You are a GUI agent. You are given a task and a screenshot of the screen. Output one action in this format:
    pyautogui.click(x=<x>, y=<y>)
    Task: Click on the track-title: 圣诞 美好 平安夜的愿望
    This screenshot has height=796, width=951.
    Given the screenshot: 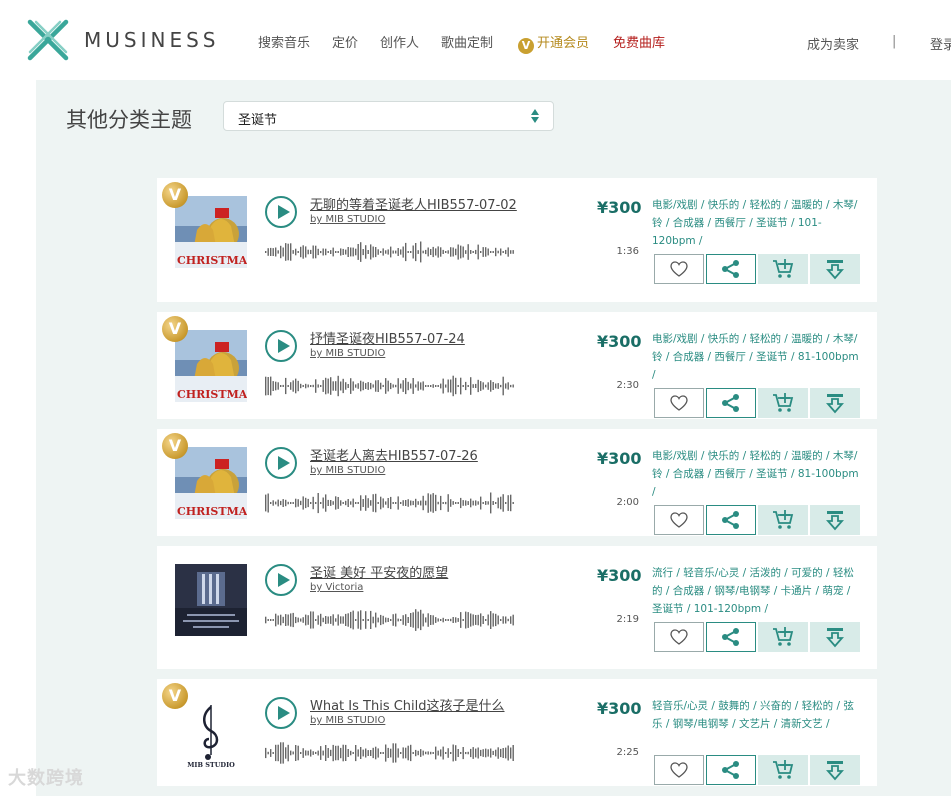 What is the action you would take?
    pyautogui.click(x=379, y=571)
    